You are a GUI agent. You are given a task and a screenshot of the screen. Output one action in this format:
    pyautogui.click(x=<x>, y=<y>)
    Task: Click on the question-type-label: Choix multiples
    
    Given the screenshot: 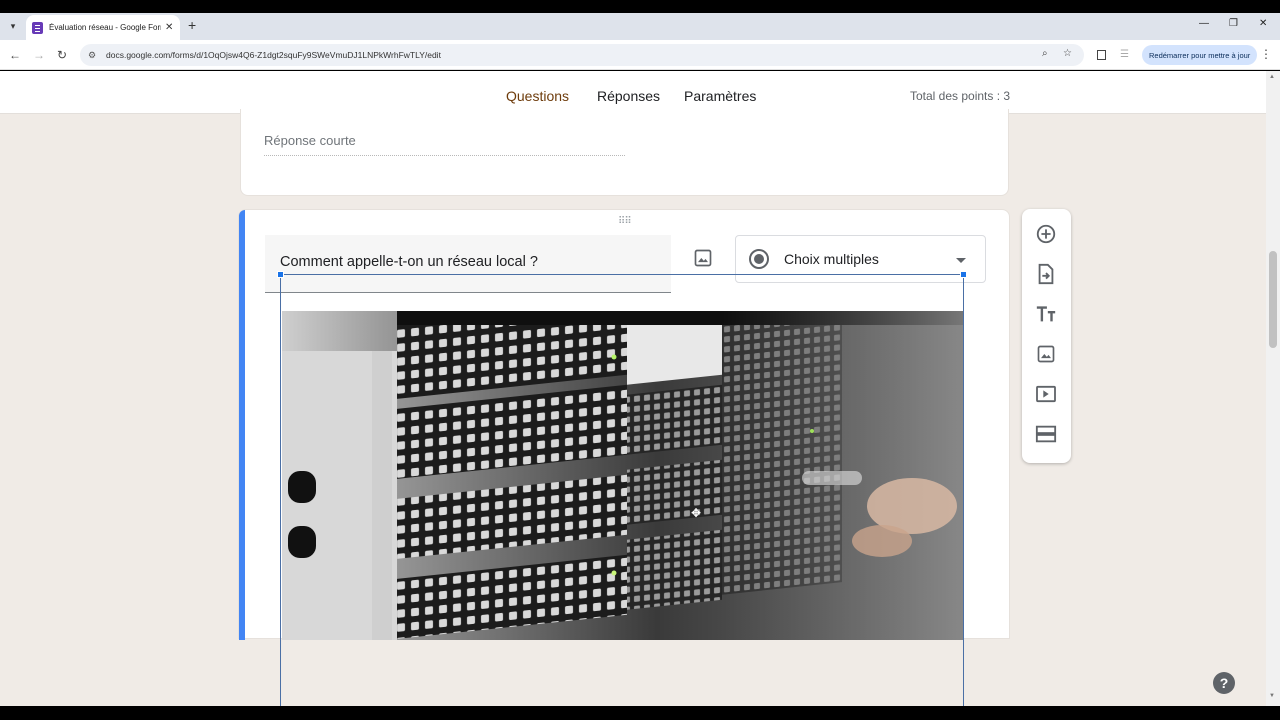 What is the action you would take?
    pyautogui.click(x=831, y=259)
    